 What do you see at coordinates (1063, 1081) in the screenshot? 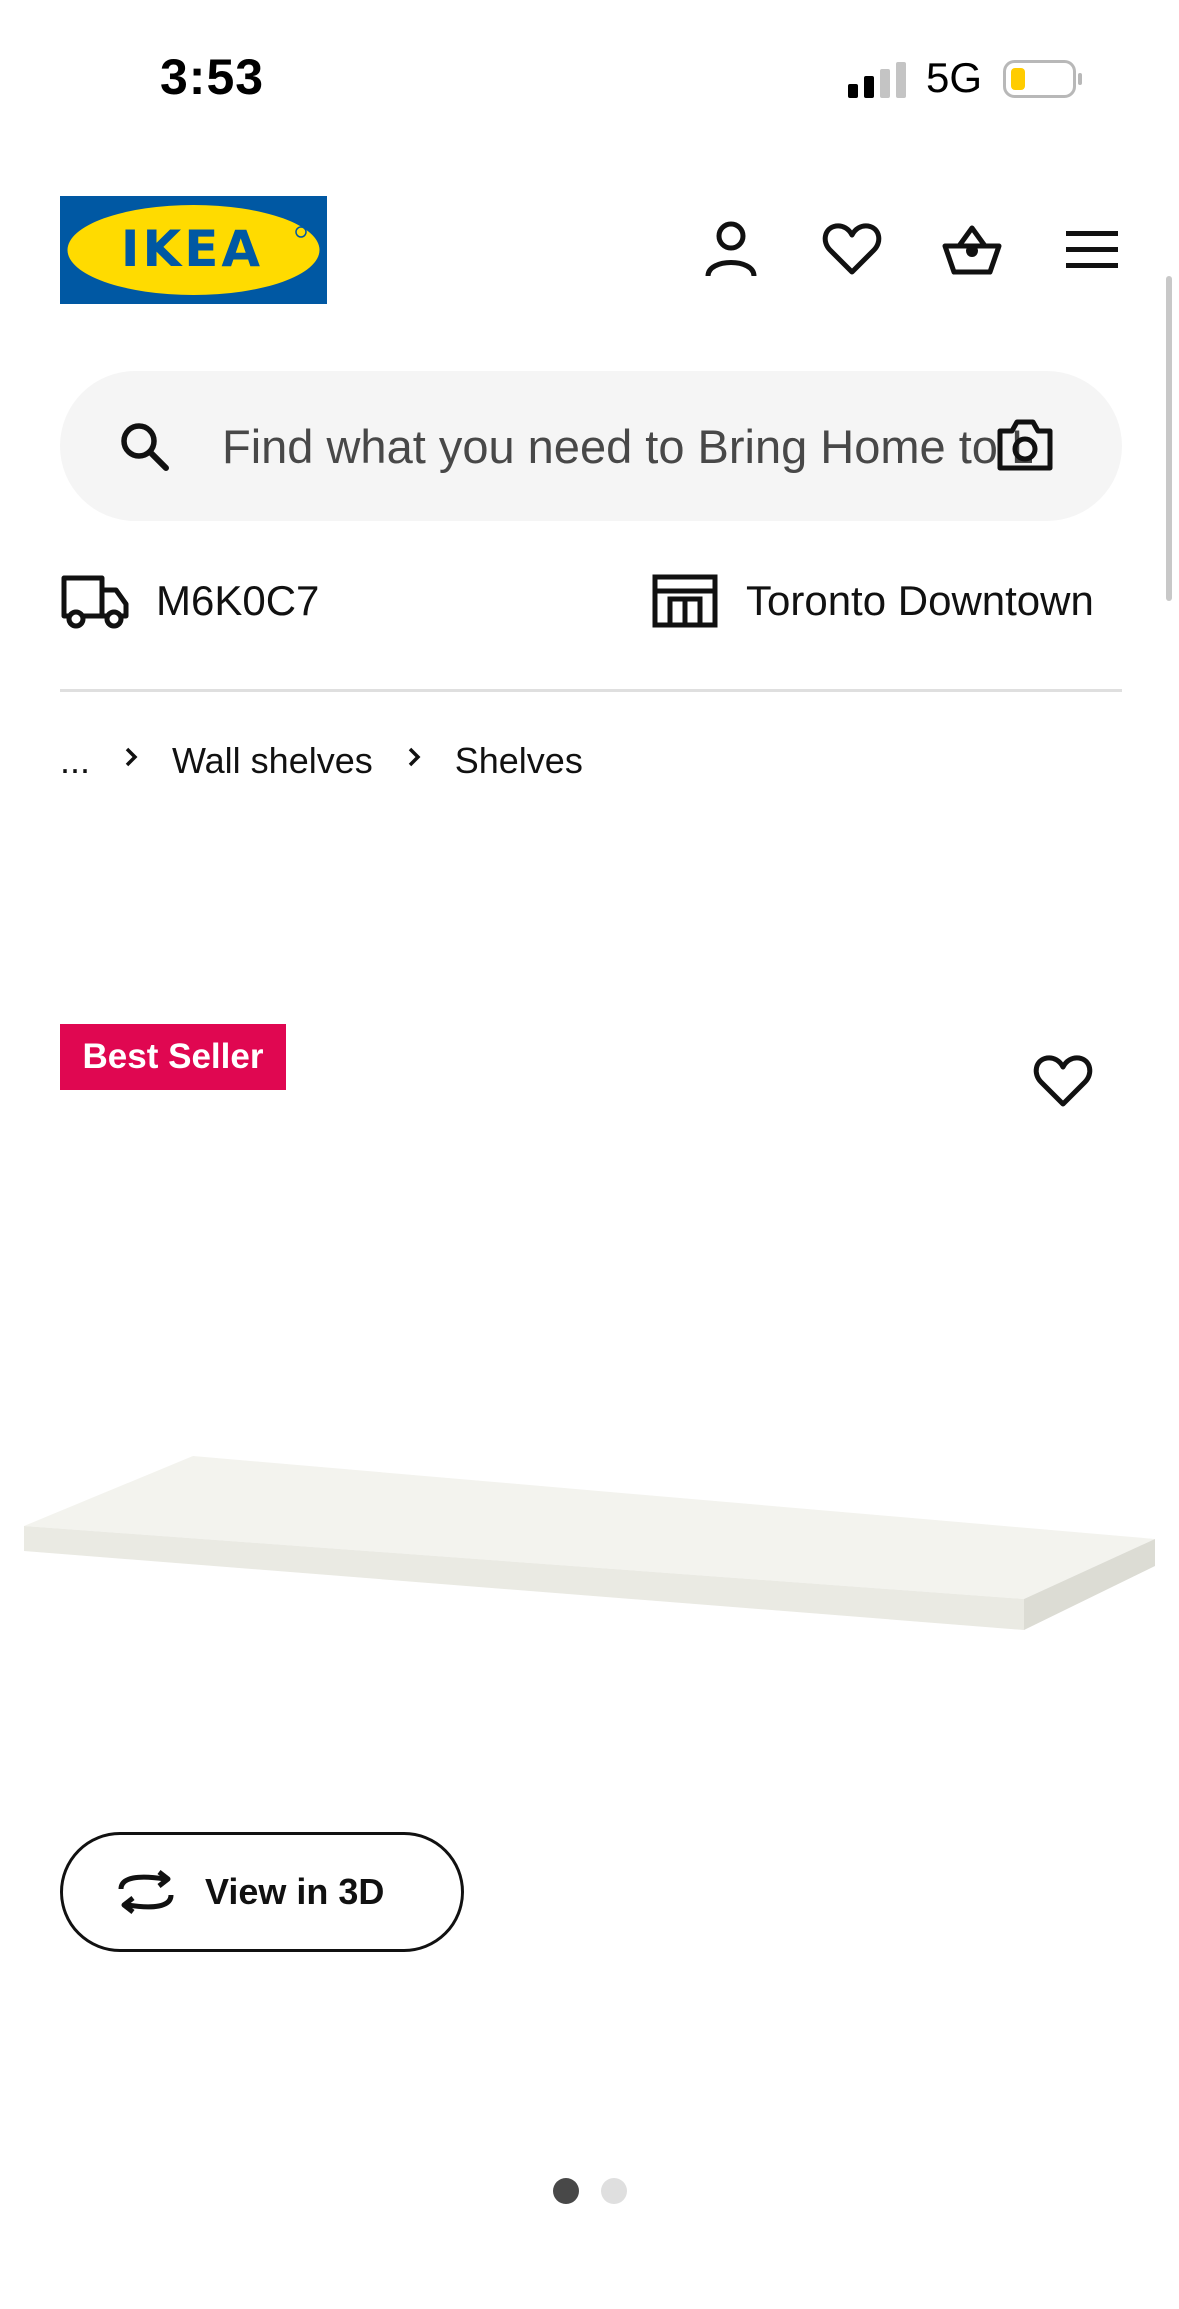
I see `favourite-product-icon` at bounding box center [1063, 1081].